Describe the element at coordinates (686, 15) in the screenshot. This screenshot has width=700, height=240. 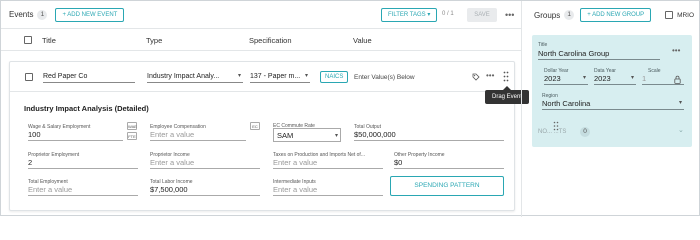
I see `mrio-label: MRIO` at that location.